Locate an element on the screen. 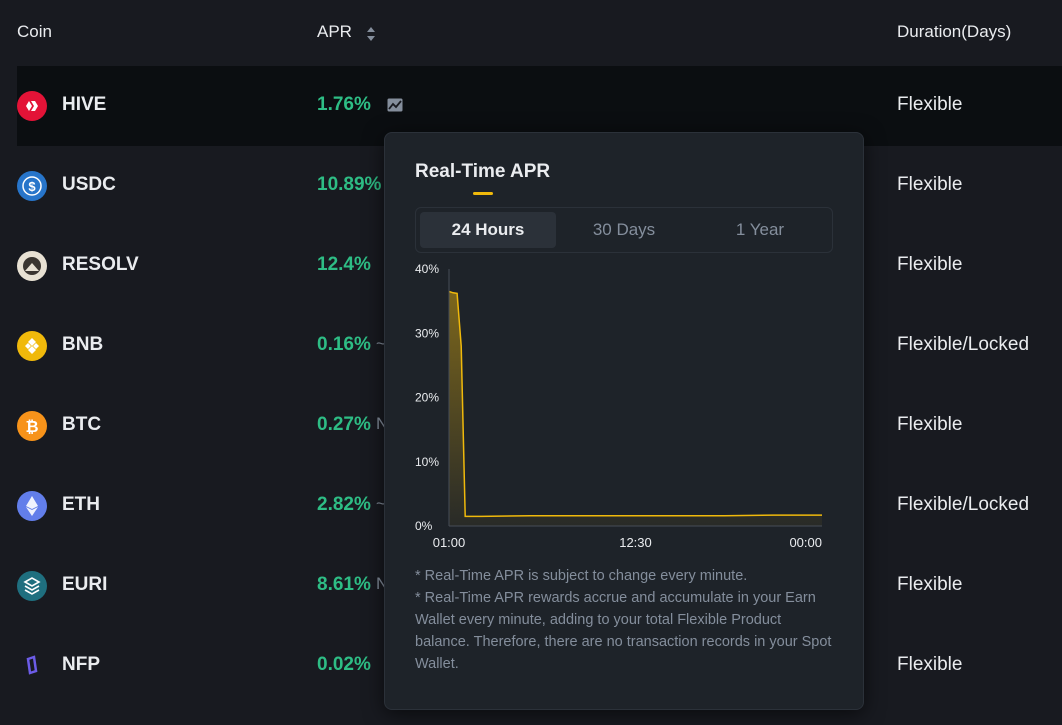  duration-column-header: Duration(Days) is located at coordinates (954, 31).